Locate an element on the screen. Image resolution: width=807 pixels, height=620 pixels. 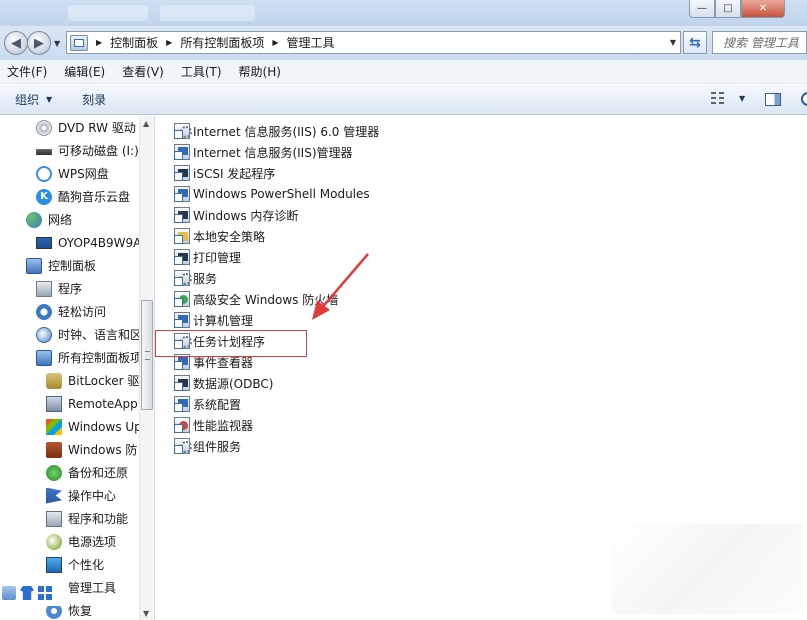
menu-view: 查看(V) is located at coordinates (143, 71).